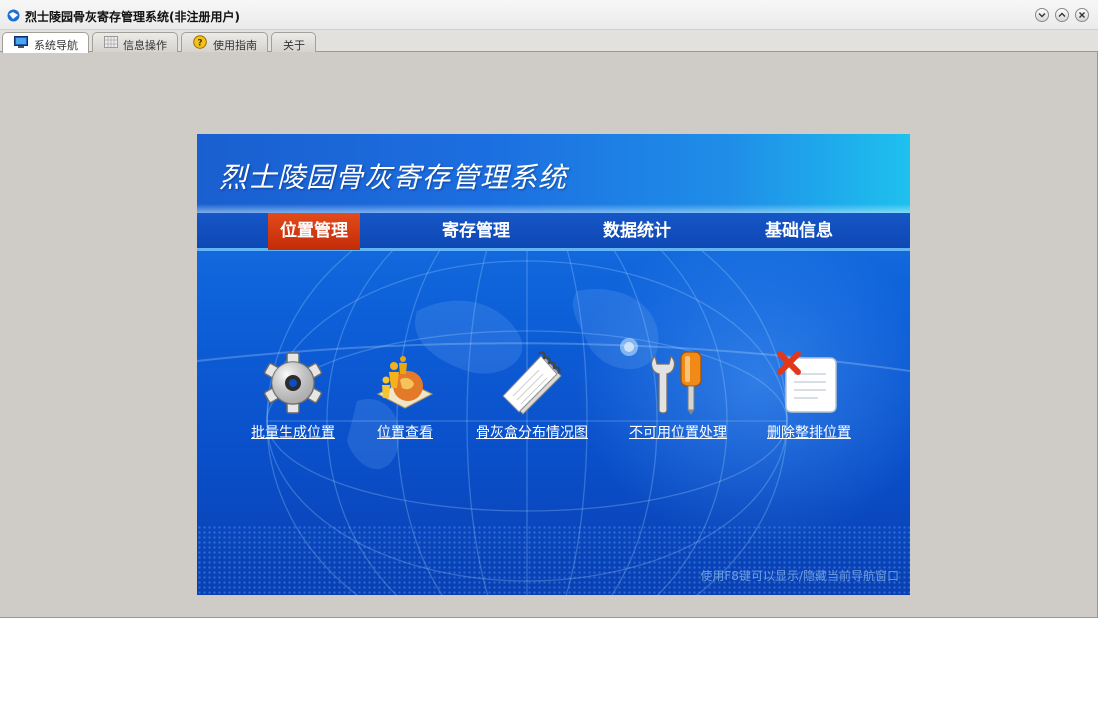 The image size is (1098, 711). What do you see at coordinates (637, 231) in the screenshot?
I see `menu-data-statistics: 数据统计` at bounding box center [637, 231].